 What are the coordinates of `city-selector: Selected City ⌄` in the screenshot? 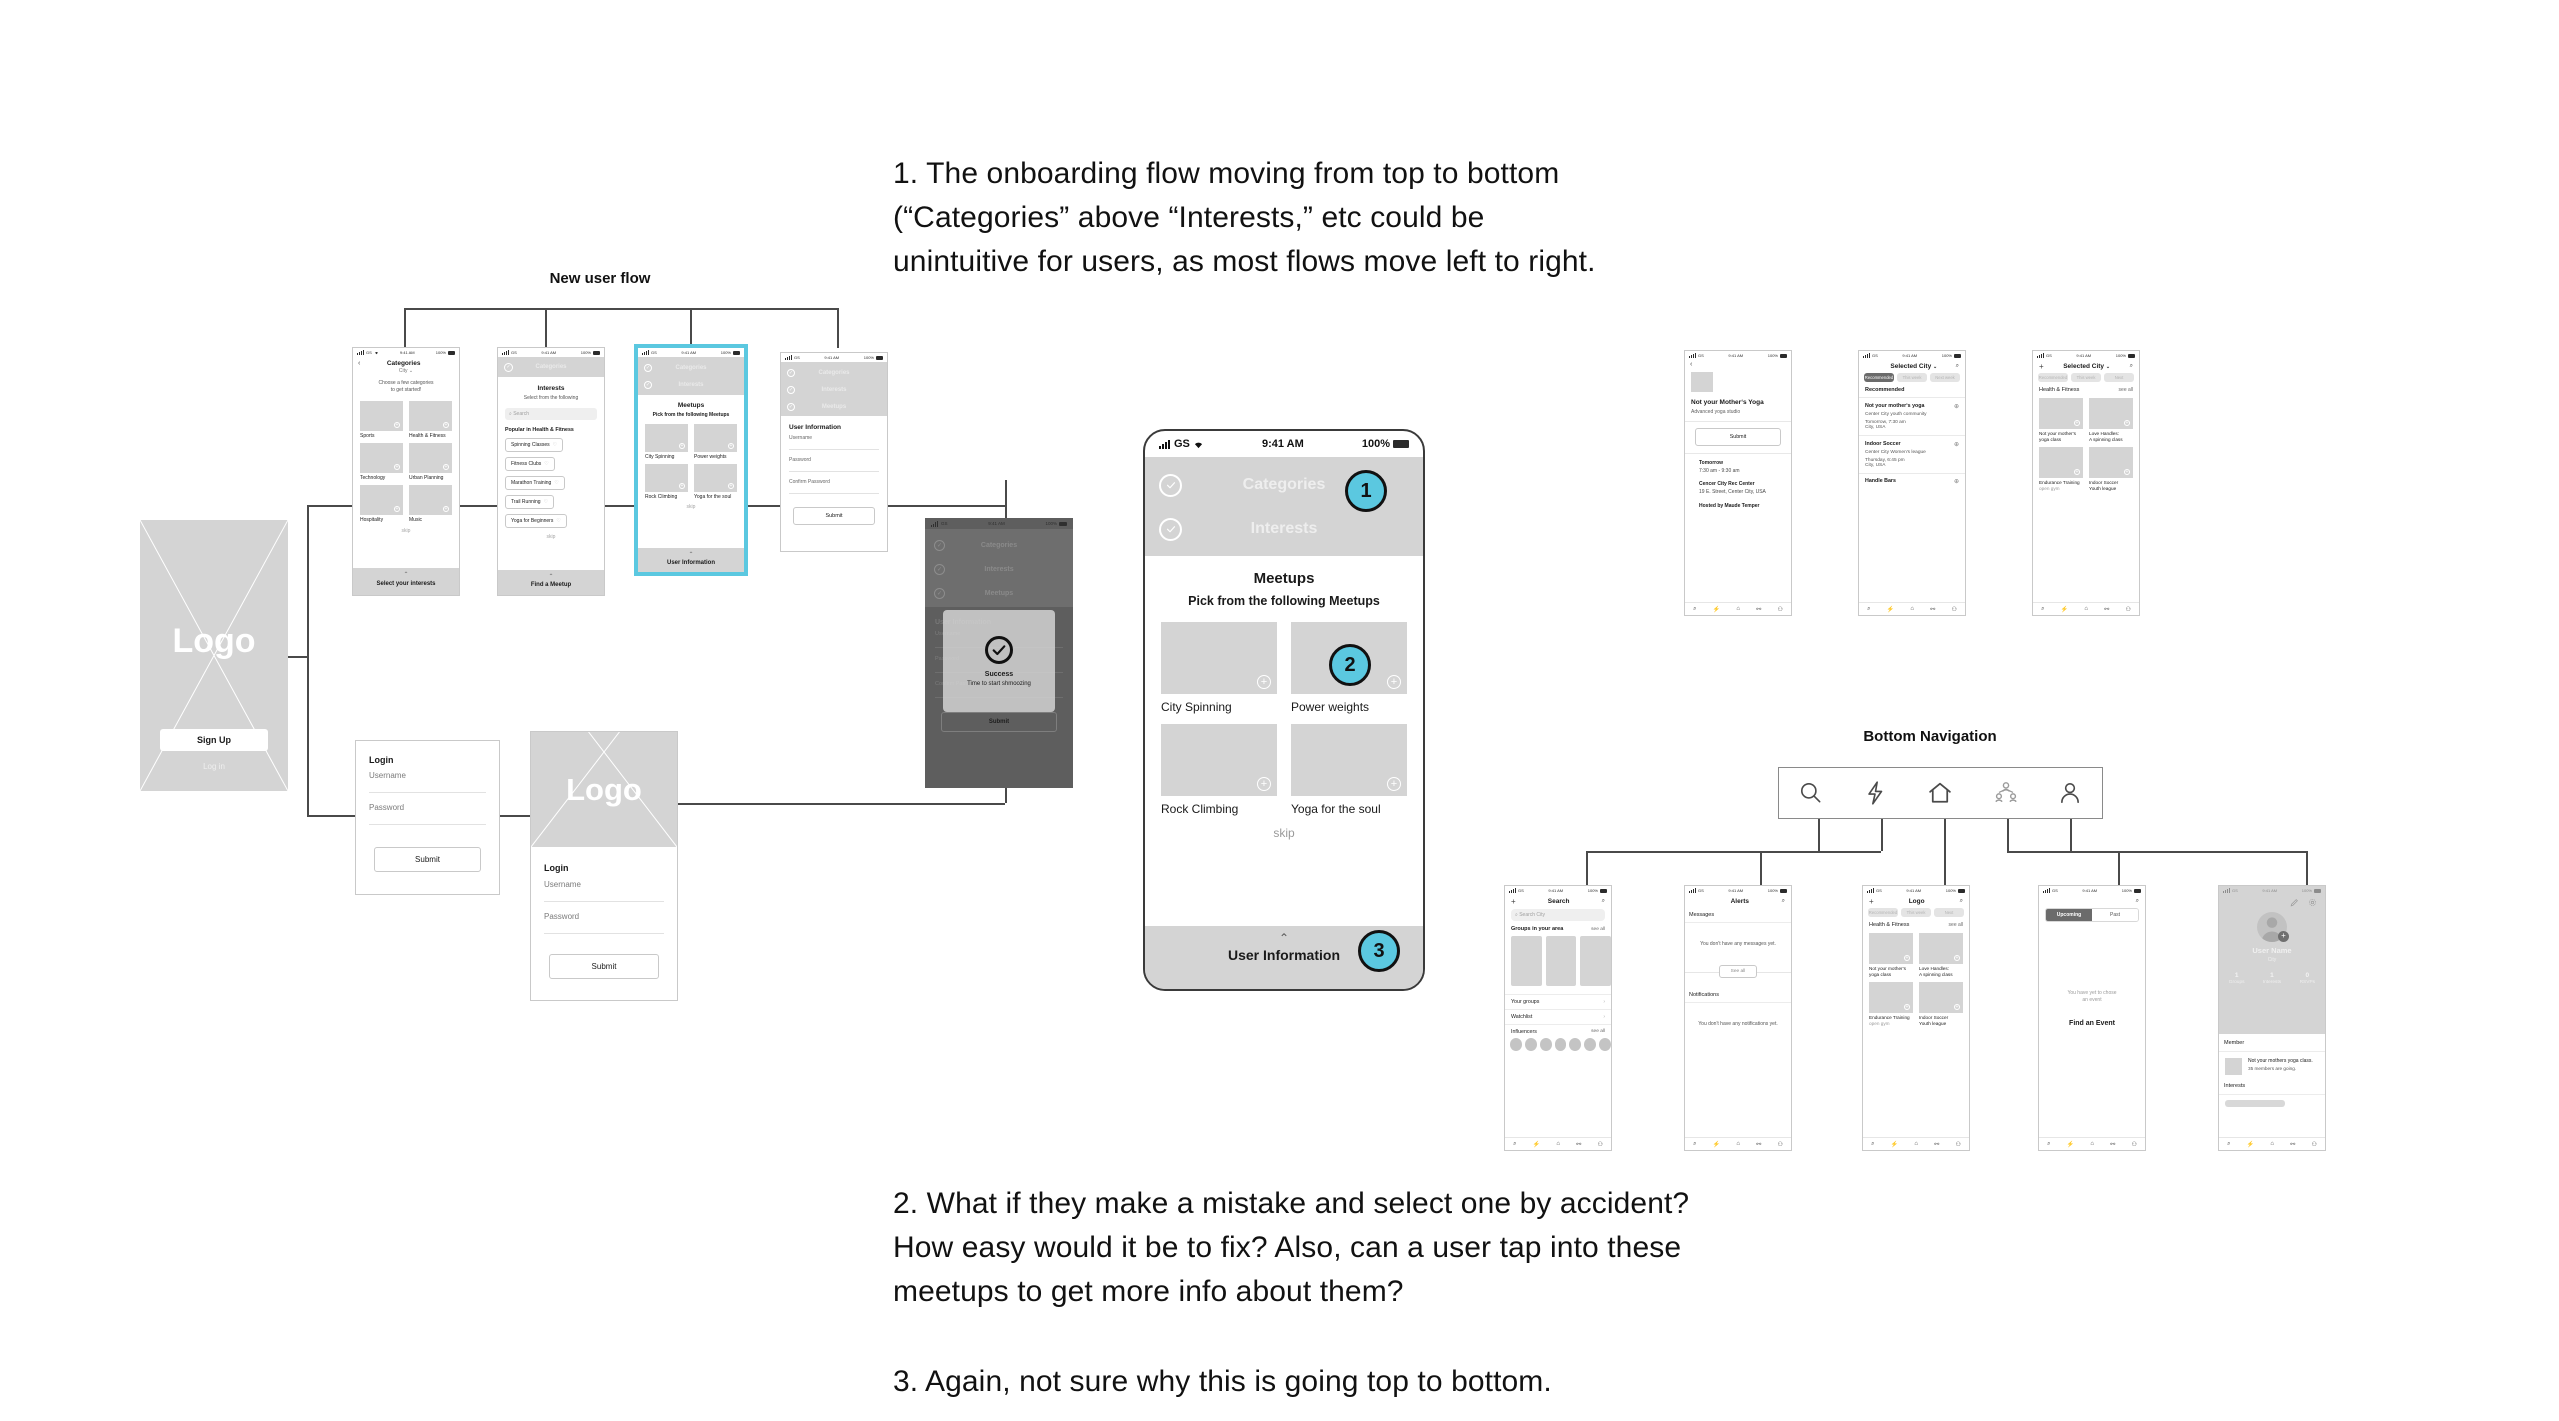 It's located at (2087, 366).